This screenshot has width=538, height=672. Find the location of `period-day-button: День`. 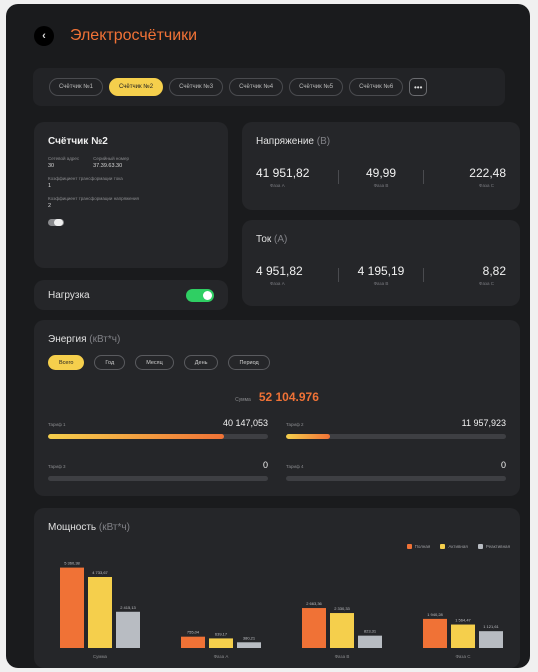

period-day-button: День is located at coordinates (201, 362).